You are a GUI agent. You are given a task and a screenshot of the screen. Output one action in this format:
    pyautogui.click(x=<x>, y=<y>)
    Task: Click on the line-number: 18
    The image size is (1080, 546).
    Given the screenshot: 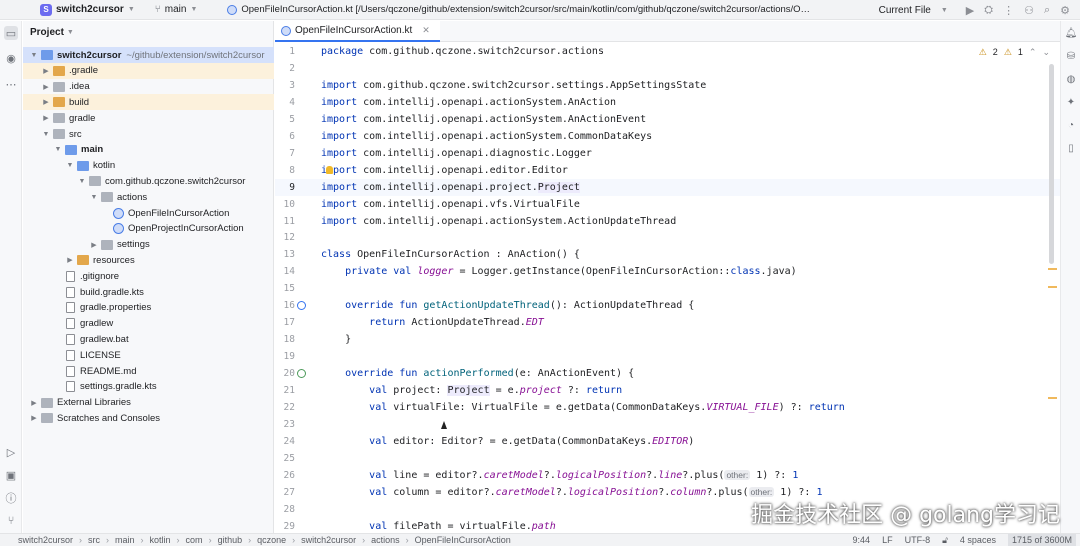 What is the action you would take?
    pyautogui.click(x=285, y=339)
    